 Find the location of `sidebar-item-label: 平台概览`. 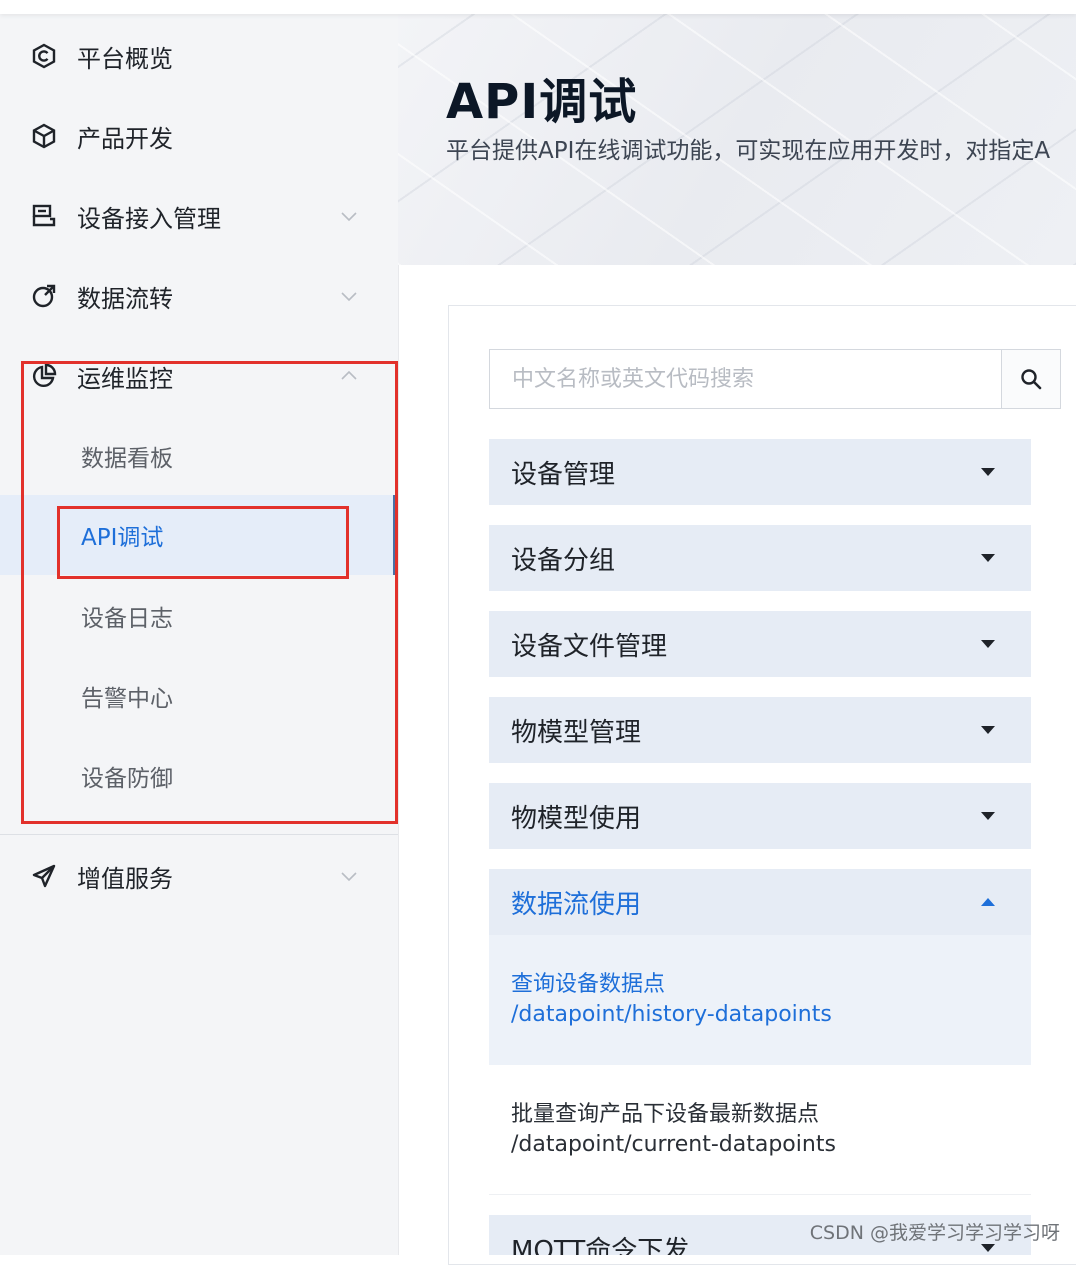

sidebar-item-label: 平台概览 is located at coordinates (125, 58).